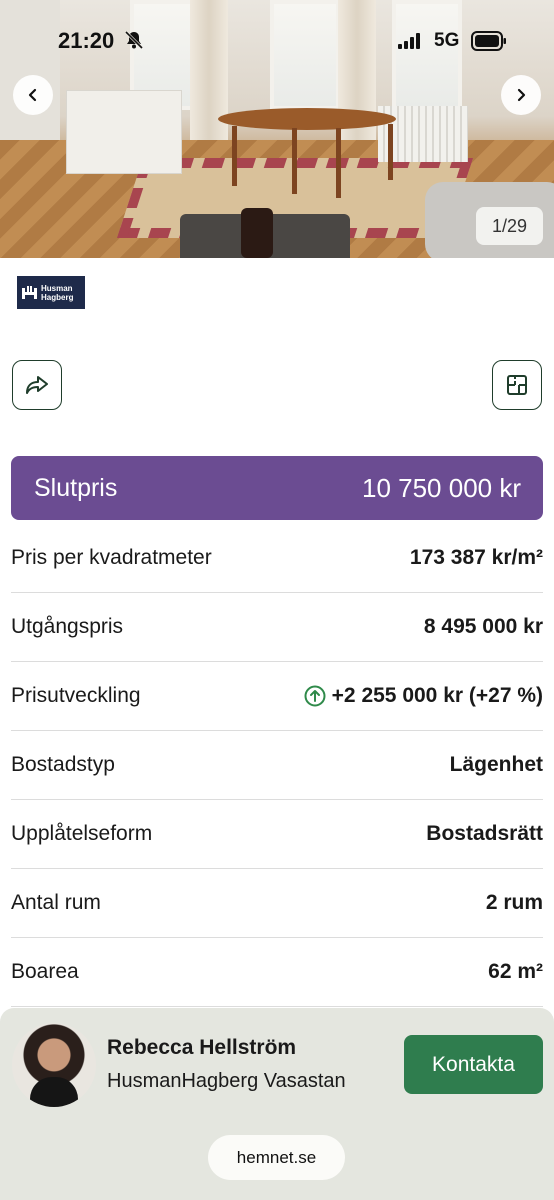  What do you see at coordinates (515, 971) in the screenshot?
I see `detail-value: 62 m²` at bounding box center [515, 971].